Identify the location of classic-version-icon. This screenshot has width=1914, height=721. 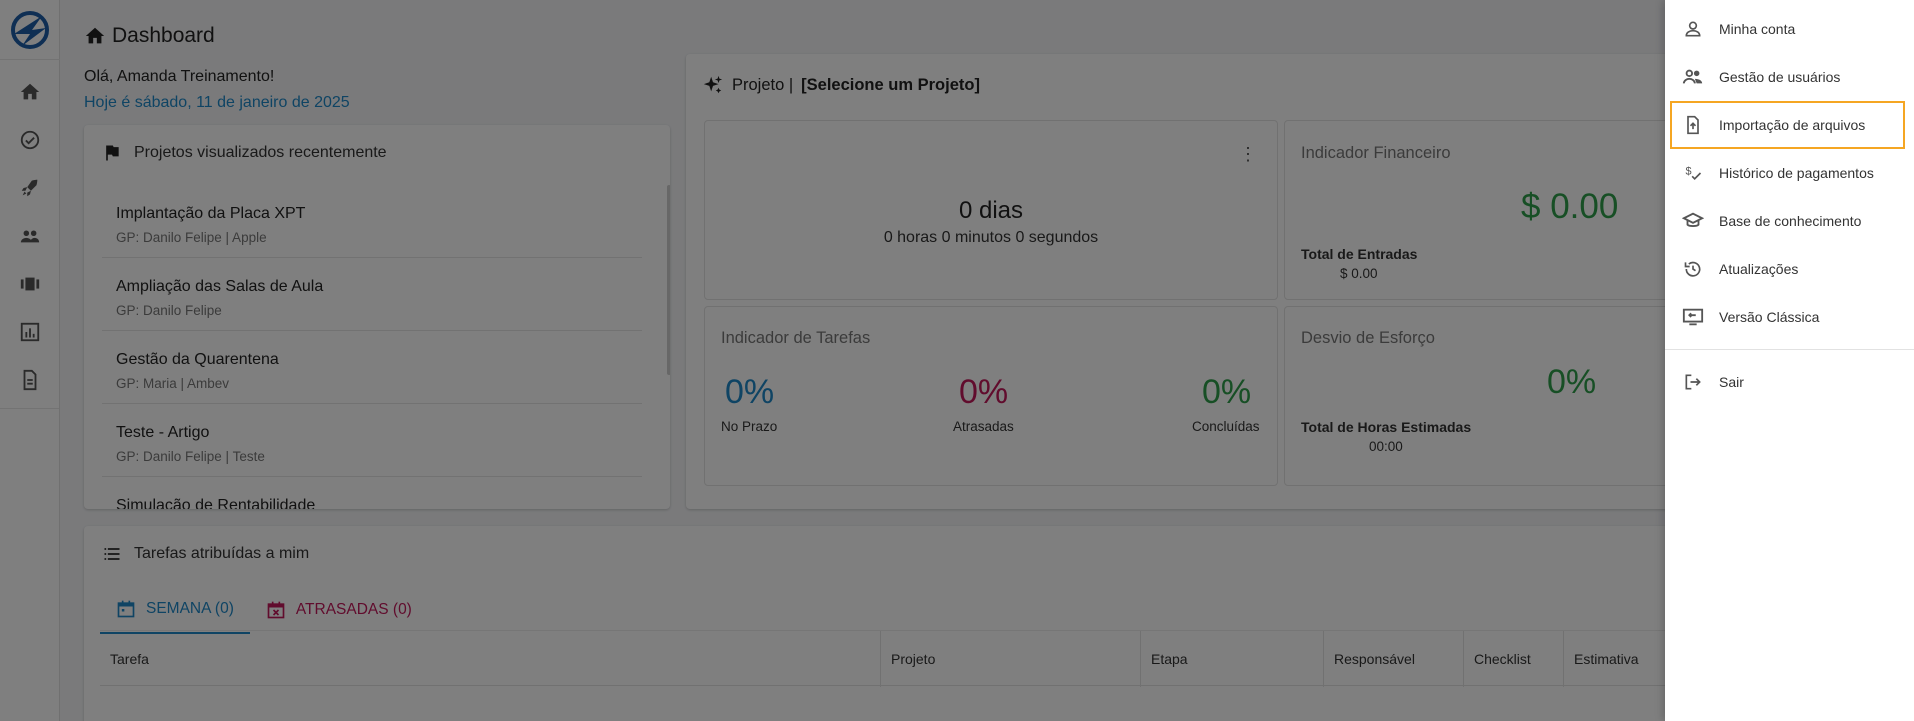
(1693, 317).